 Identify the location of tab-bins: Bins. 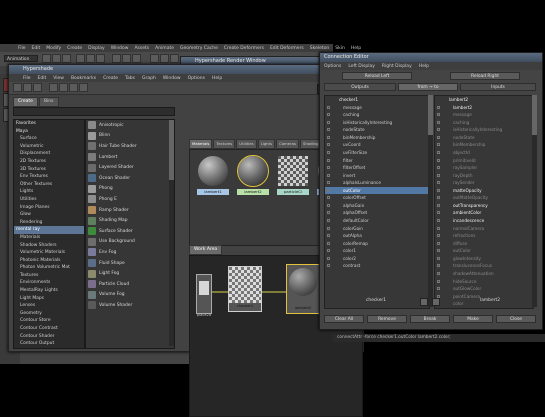
(48, 102).